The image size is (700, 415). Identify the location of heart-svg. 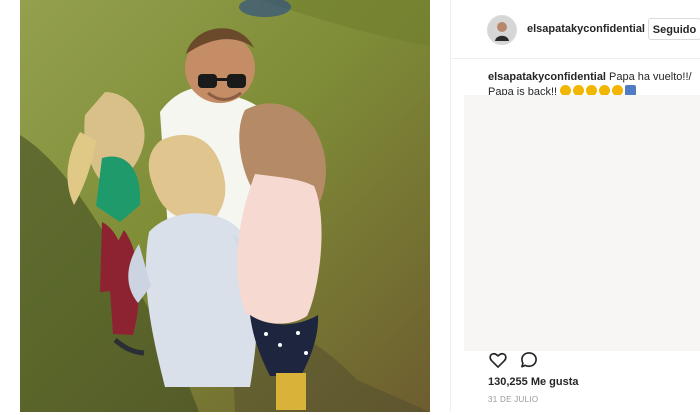
(498, 360).